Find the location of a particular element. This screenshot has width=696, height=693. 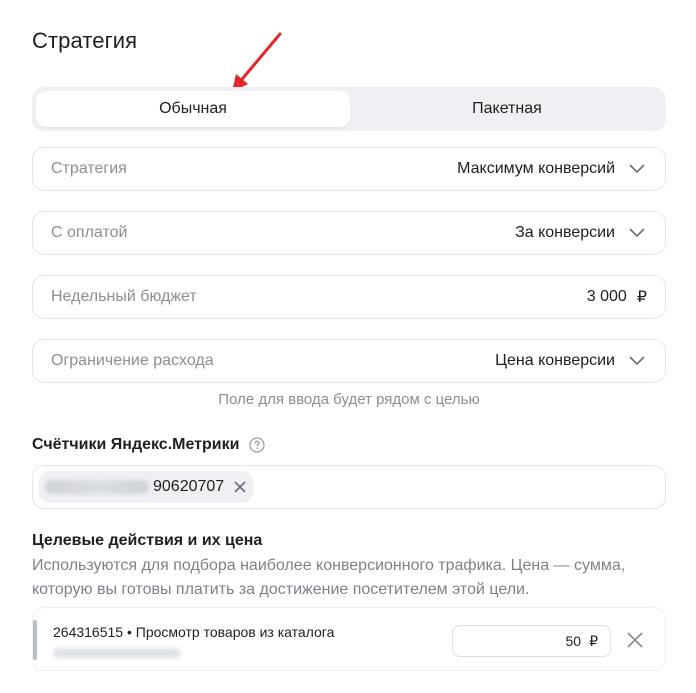

payment-value: За конверсии is located at coordinates (565, 232).